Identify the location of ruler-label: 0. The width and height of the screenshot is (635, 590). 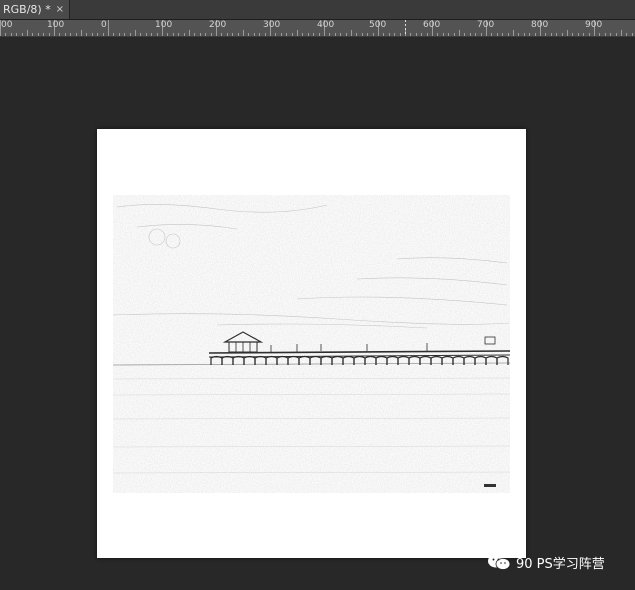
(104, 25).